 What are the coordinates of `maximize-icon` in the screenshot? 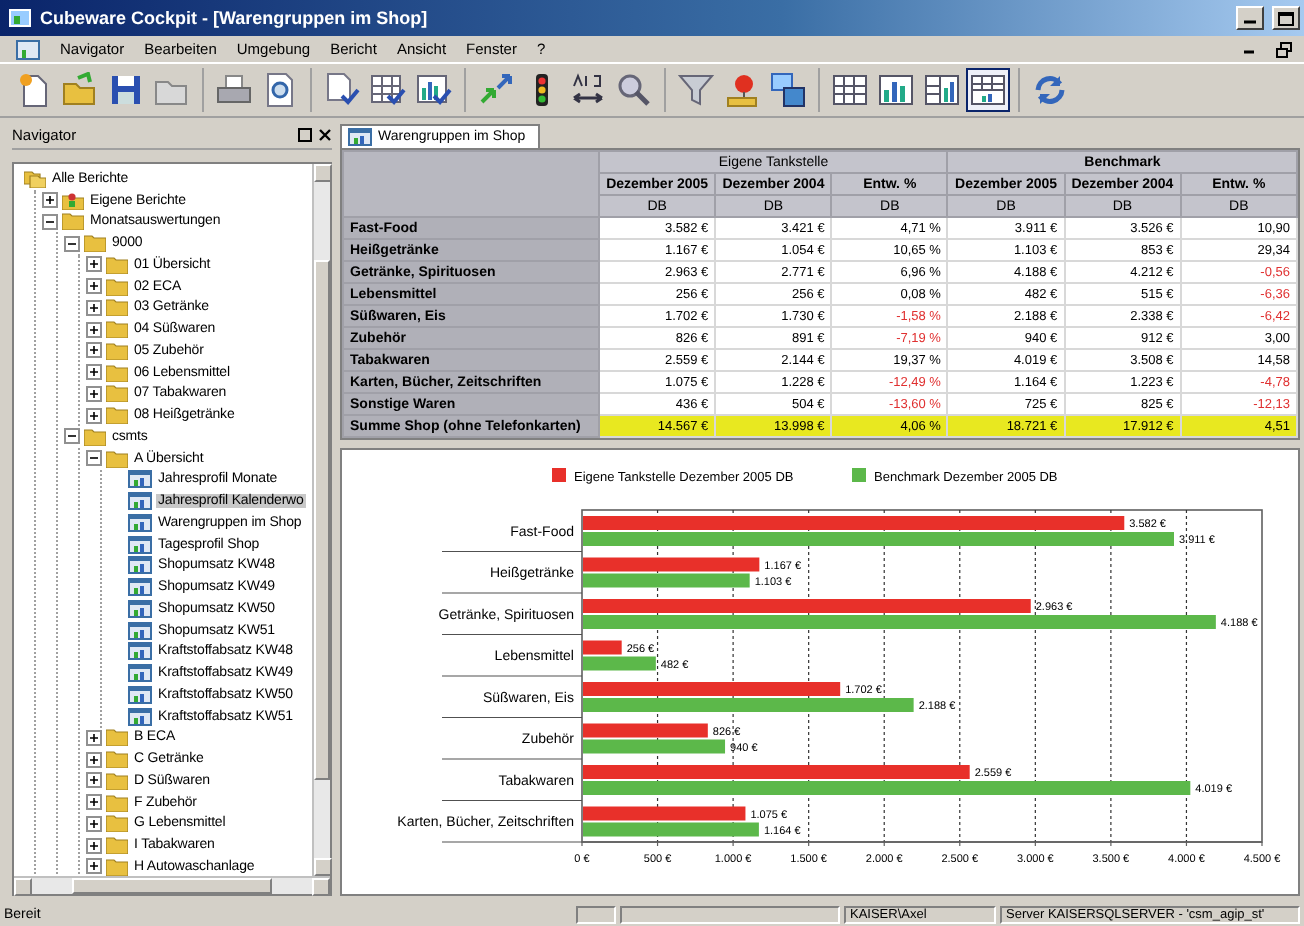 It's located at (1286, 18).